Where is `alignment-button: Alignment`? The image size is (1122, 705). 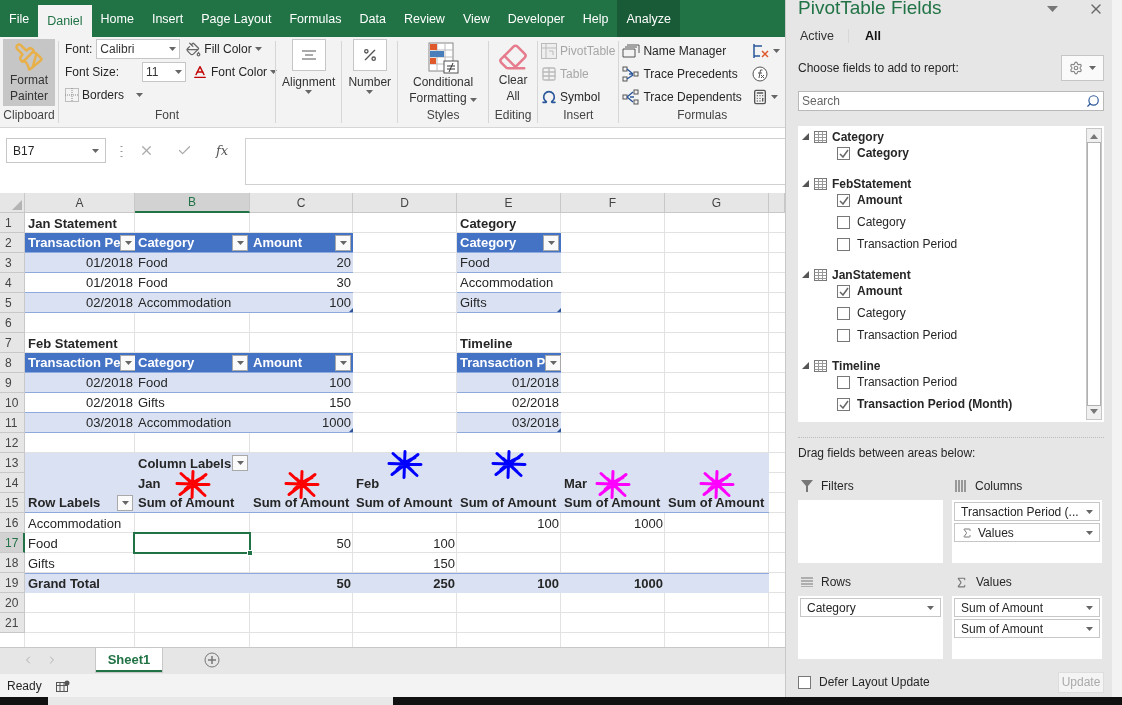
alignment-button: Alignment is located at coordinates (309, 67).